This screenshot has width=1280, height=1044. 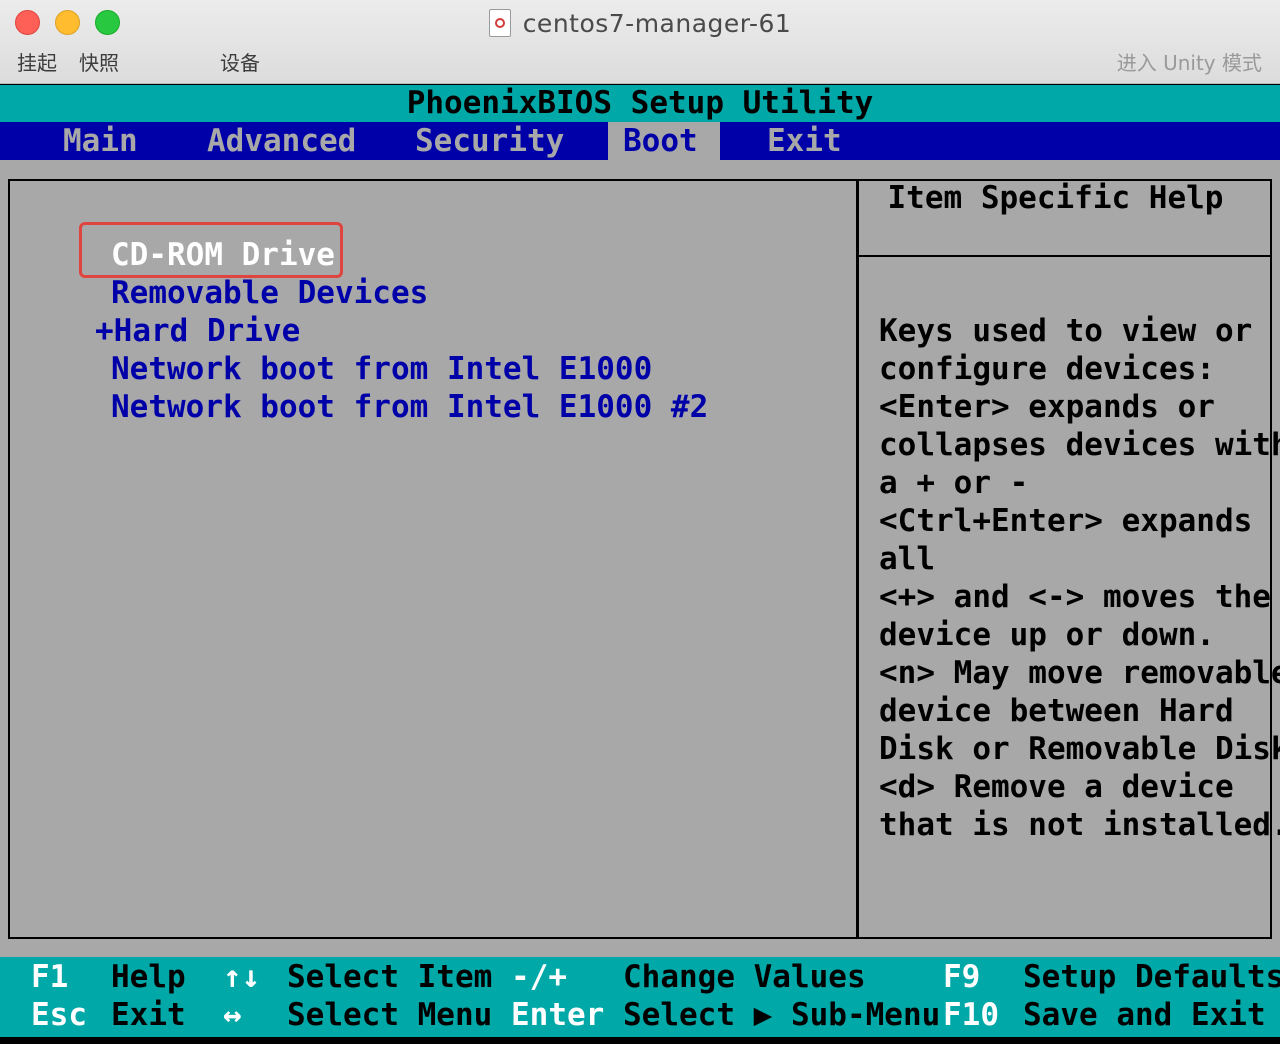 I want to click on help-line: <n> May move removable, so click(x=1079, y=673).